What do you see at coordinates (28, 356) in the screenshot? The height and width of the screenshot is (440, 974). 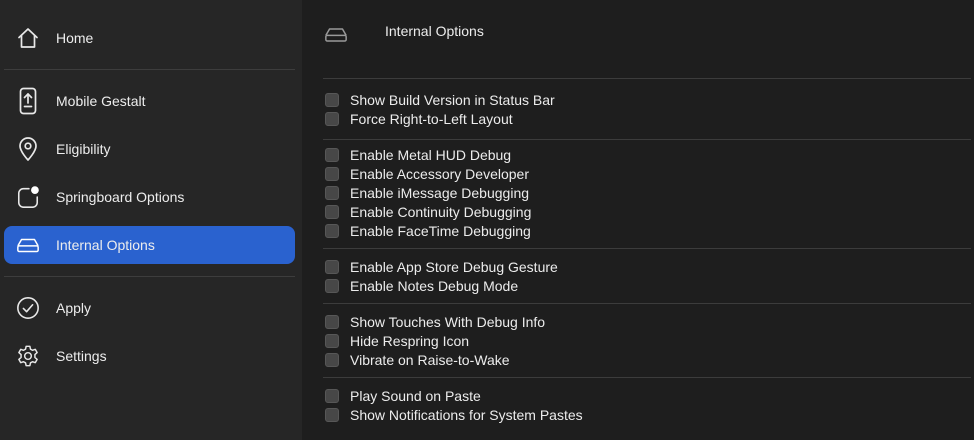 I see `gear-icon` at bounding box center [28, 356].